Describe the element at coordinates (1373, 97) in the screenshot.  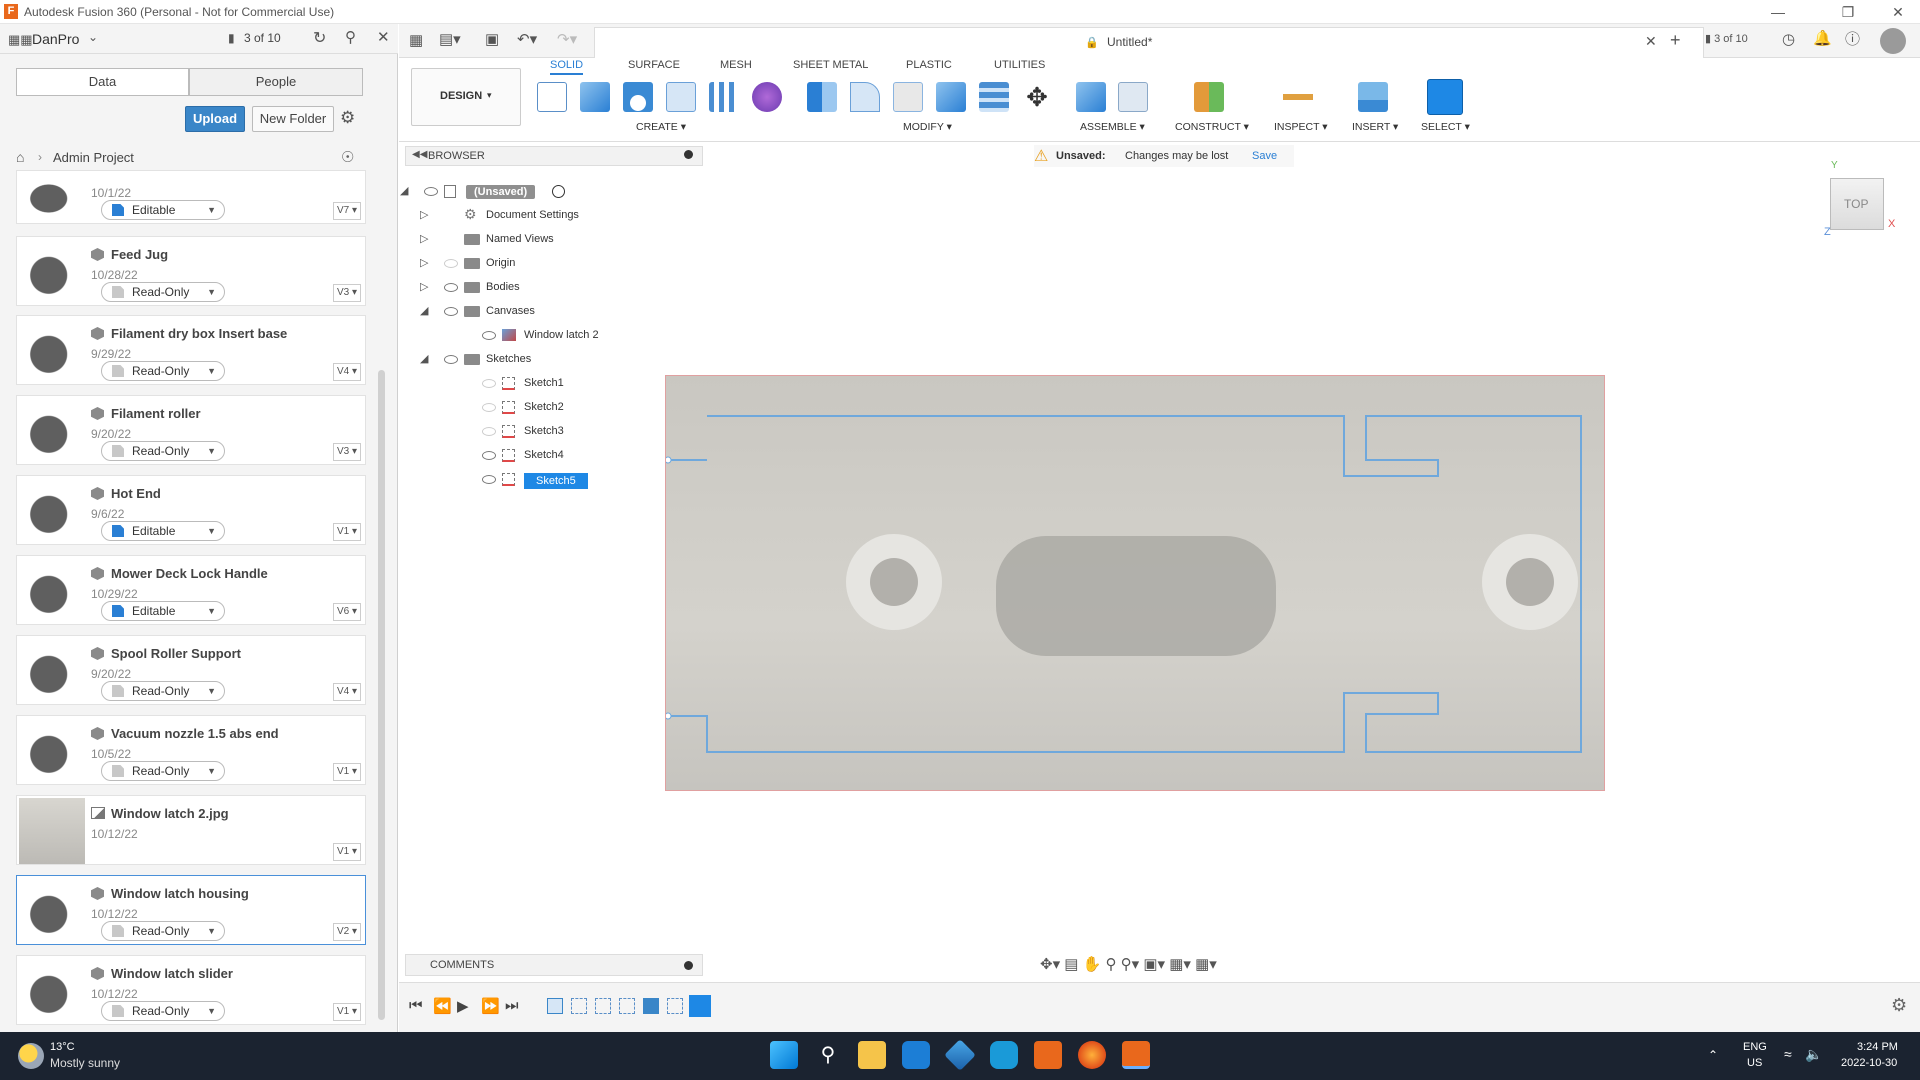
I see `insert-image-icon` at that location.